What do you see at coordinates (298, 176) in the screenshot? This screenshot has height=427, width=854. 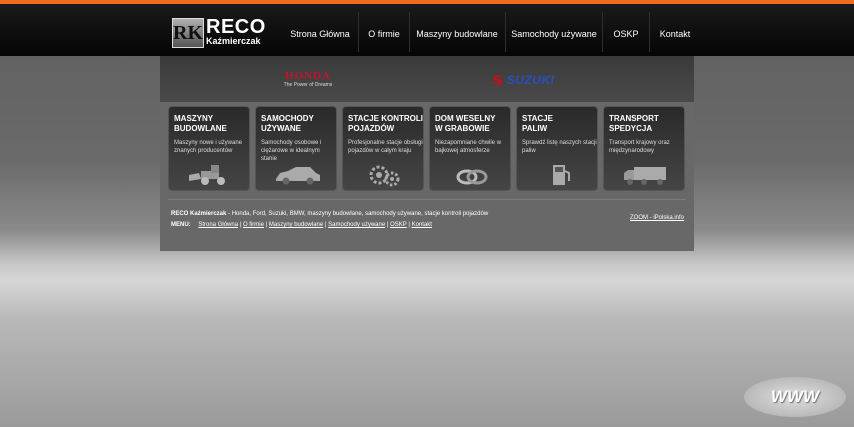 I see `car-icon` at bounding box center [298, 176].